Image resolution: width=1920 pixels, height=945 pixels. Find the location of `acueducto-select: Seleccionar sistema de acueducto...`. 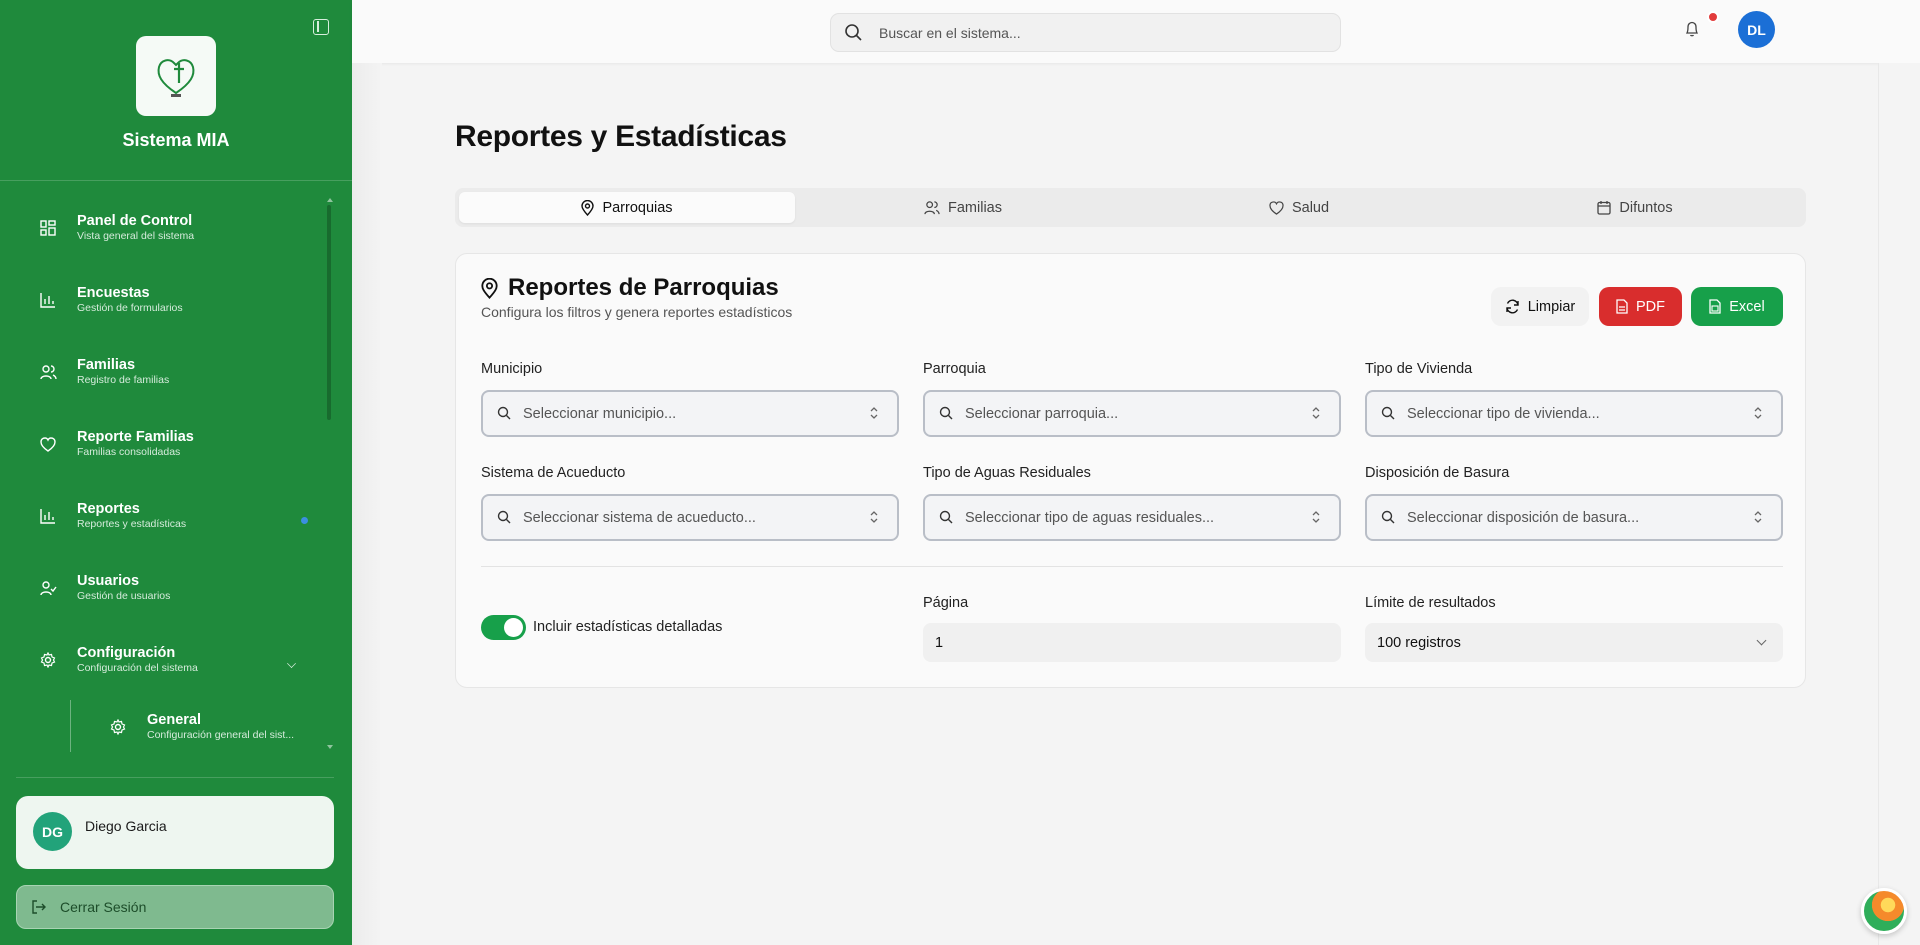

acueducto-select: Seleccionar sistema de acueducto... is located at coordinates (690, 517).